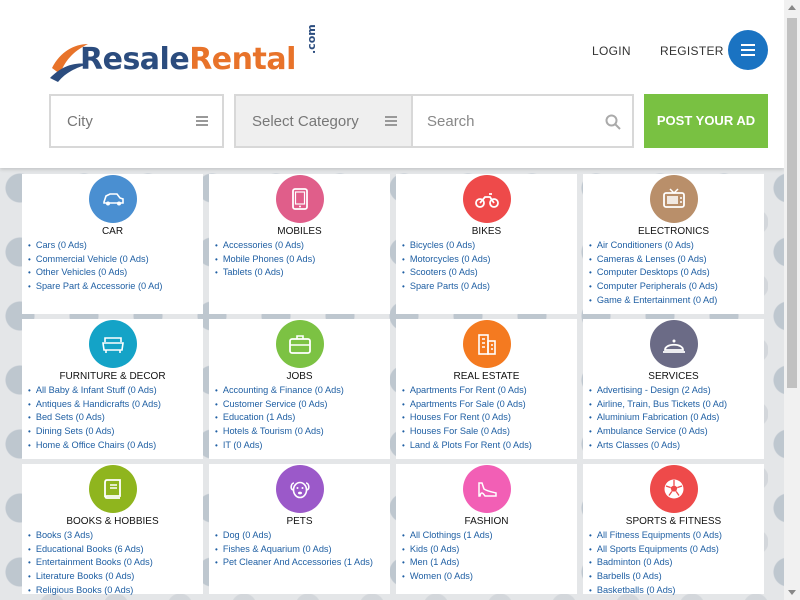 Image resolution: width=800 pixels, height=600 pixels. Describe the element at coordinates (655, 591) in the screenshot. I see `subcategory-link: Basketballs (0 Ads)` at that location.